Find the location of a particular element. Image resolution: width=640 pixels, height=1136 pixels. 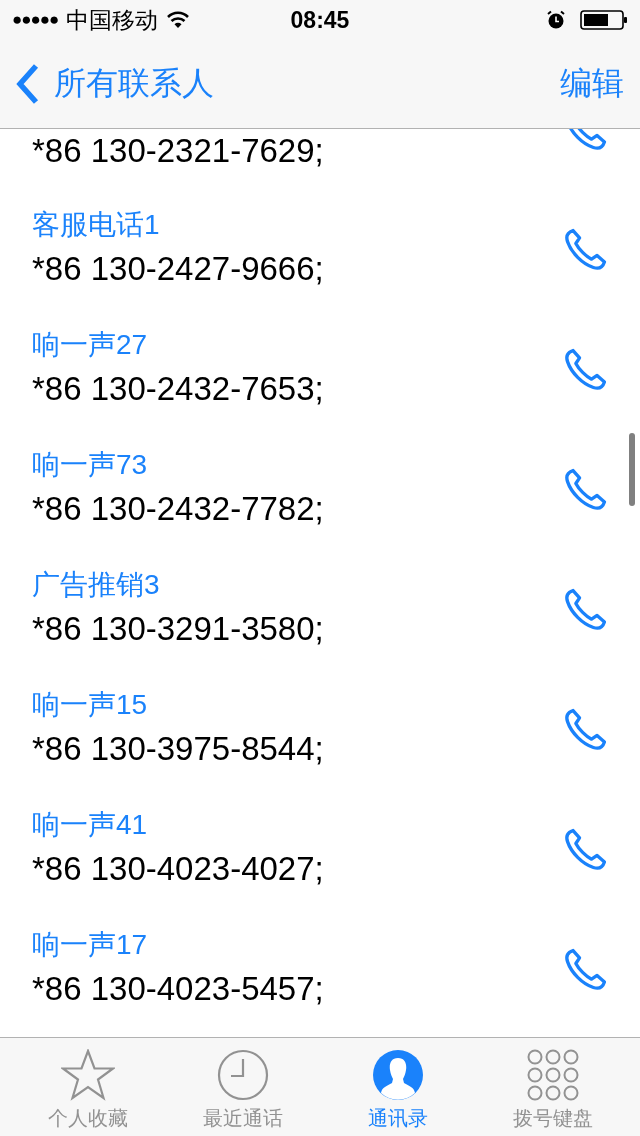

contact-name: 广告推销3 is located at coordinates (96, 585).